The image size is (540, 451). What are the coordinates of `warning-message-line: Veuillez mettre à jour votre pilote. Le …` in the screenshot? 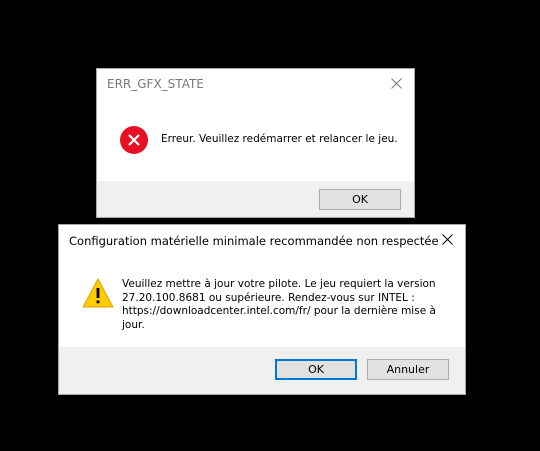 It's located at (279, 284).